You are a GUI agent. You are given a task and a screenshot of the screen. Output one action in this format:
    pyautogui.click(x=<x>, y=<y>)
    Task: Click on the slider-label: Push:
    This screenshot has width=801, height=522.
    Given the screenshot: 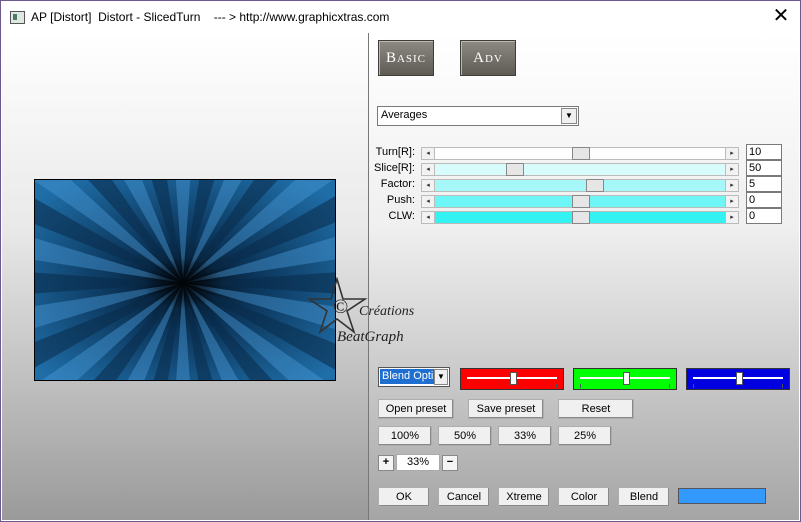 What is the action you would take?
    pyautogui.click(x=400, y=200)
    